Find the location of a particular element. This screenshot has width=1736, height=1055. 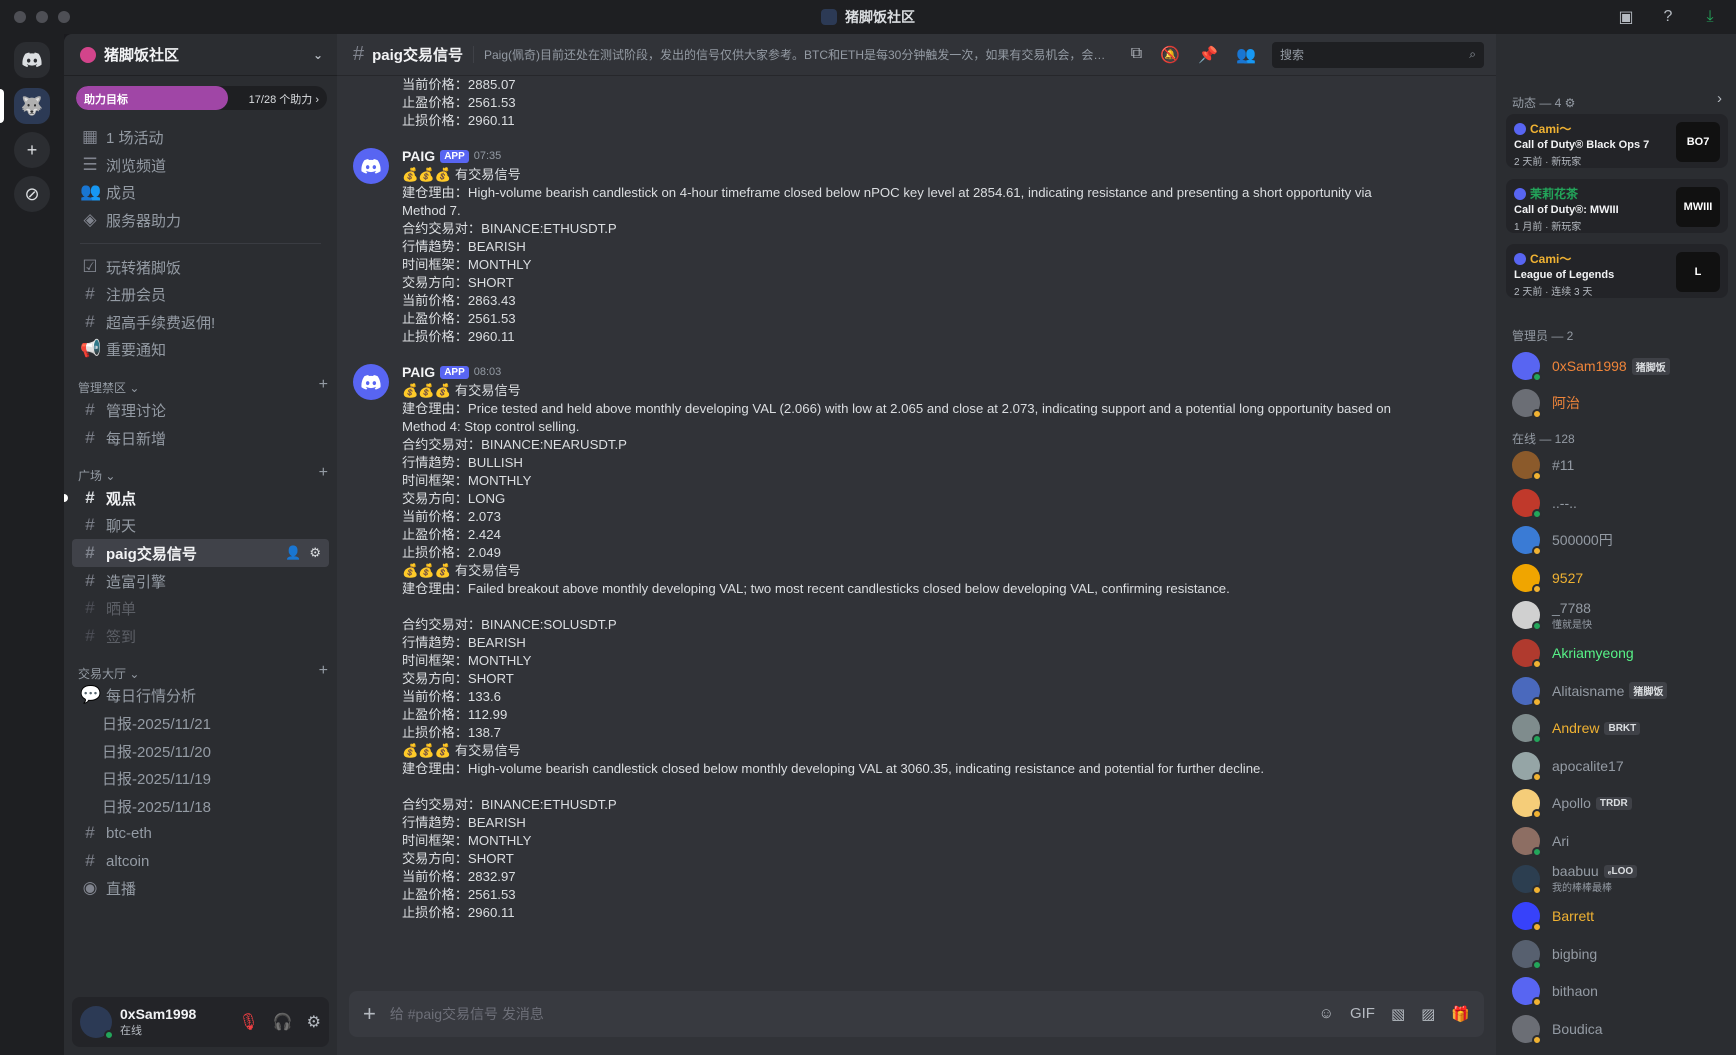

activity-card: Cami～ League of Legends 2 天前 · 连续 3 天L is located at coordinates (1617, 271).